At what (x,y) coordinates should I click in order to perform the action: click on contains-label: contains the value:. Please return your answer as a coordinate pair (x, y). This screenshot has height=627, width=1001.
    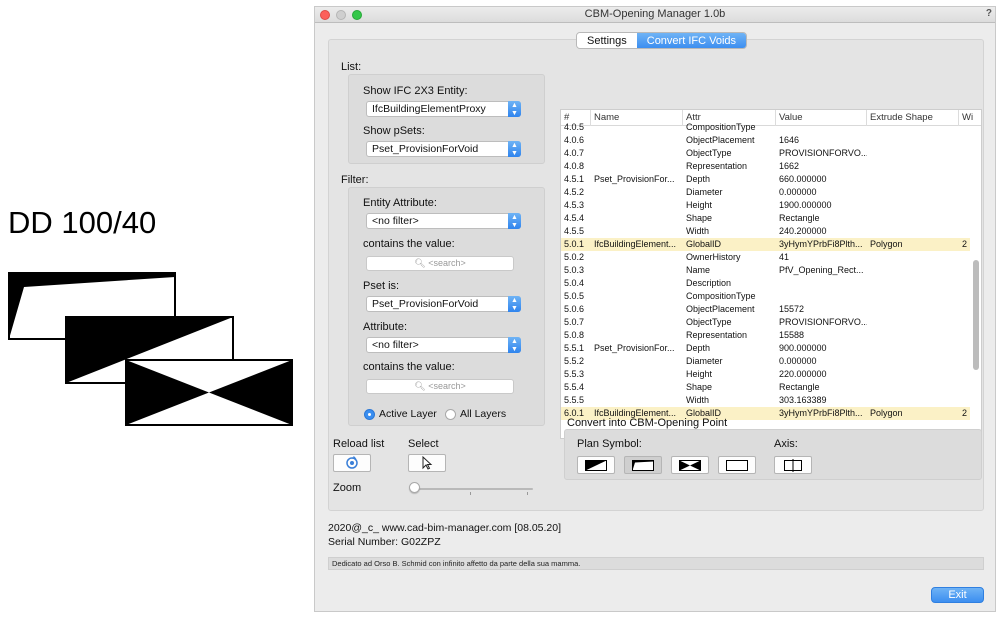
    Looking at the image, I should click on (409, 244).